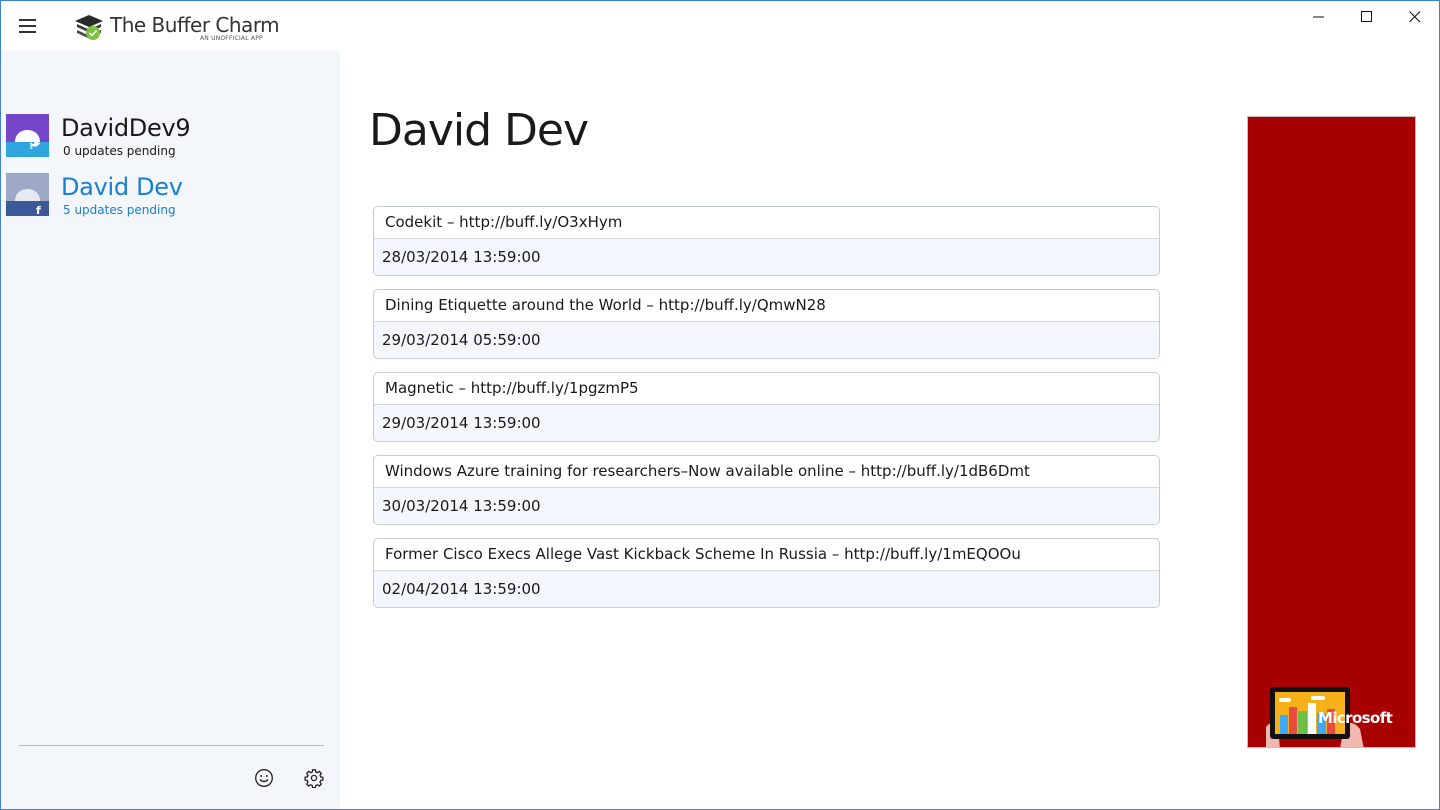 The width and height of the screenshot is (1440, 810). What do you see at coordinates (766, 223) in the screenshot?
I see `update-text: Codekit – http://buff.ly/O3xHym` at bounding box center [766, 223].